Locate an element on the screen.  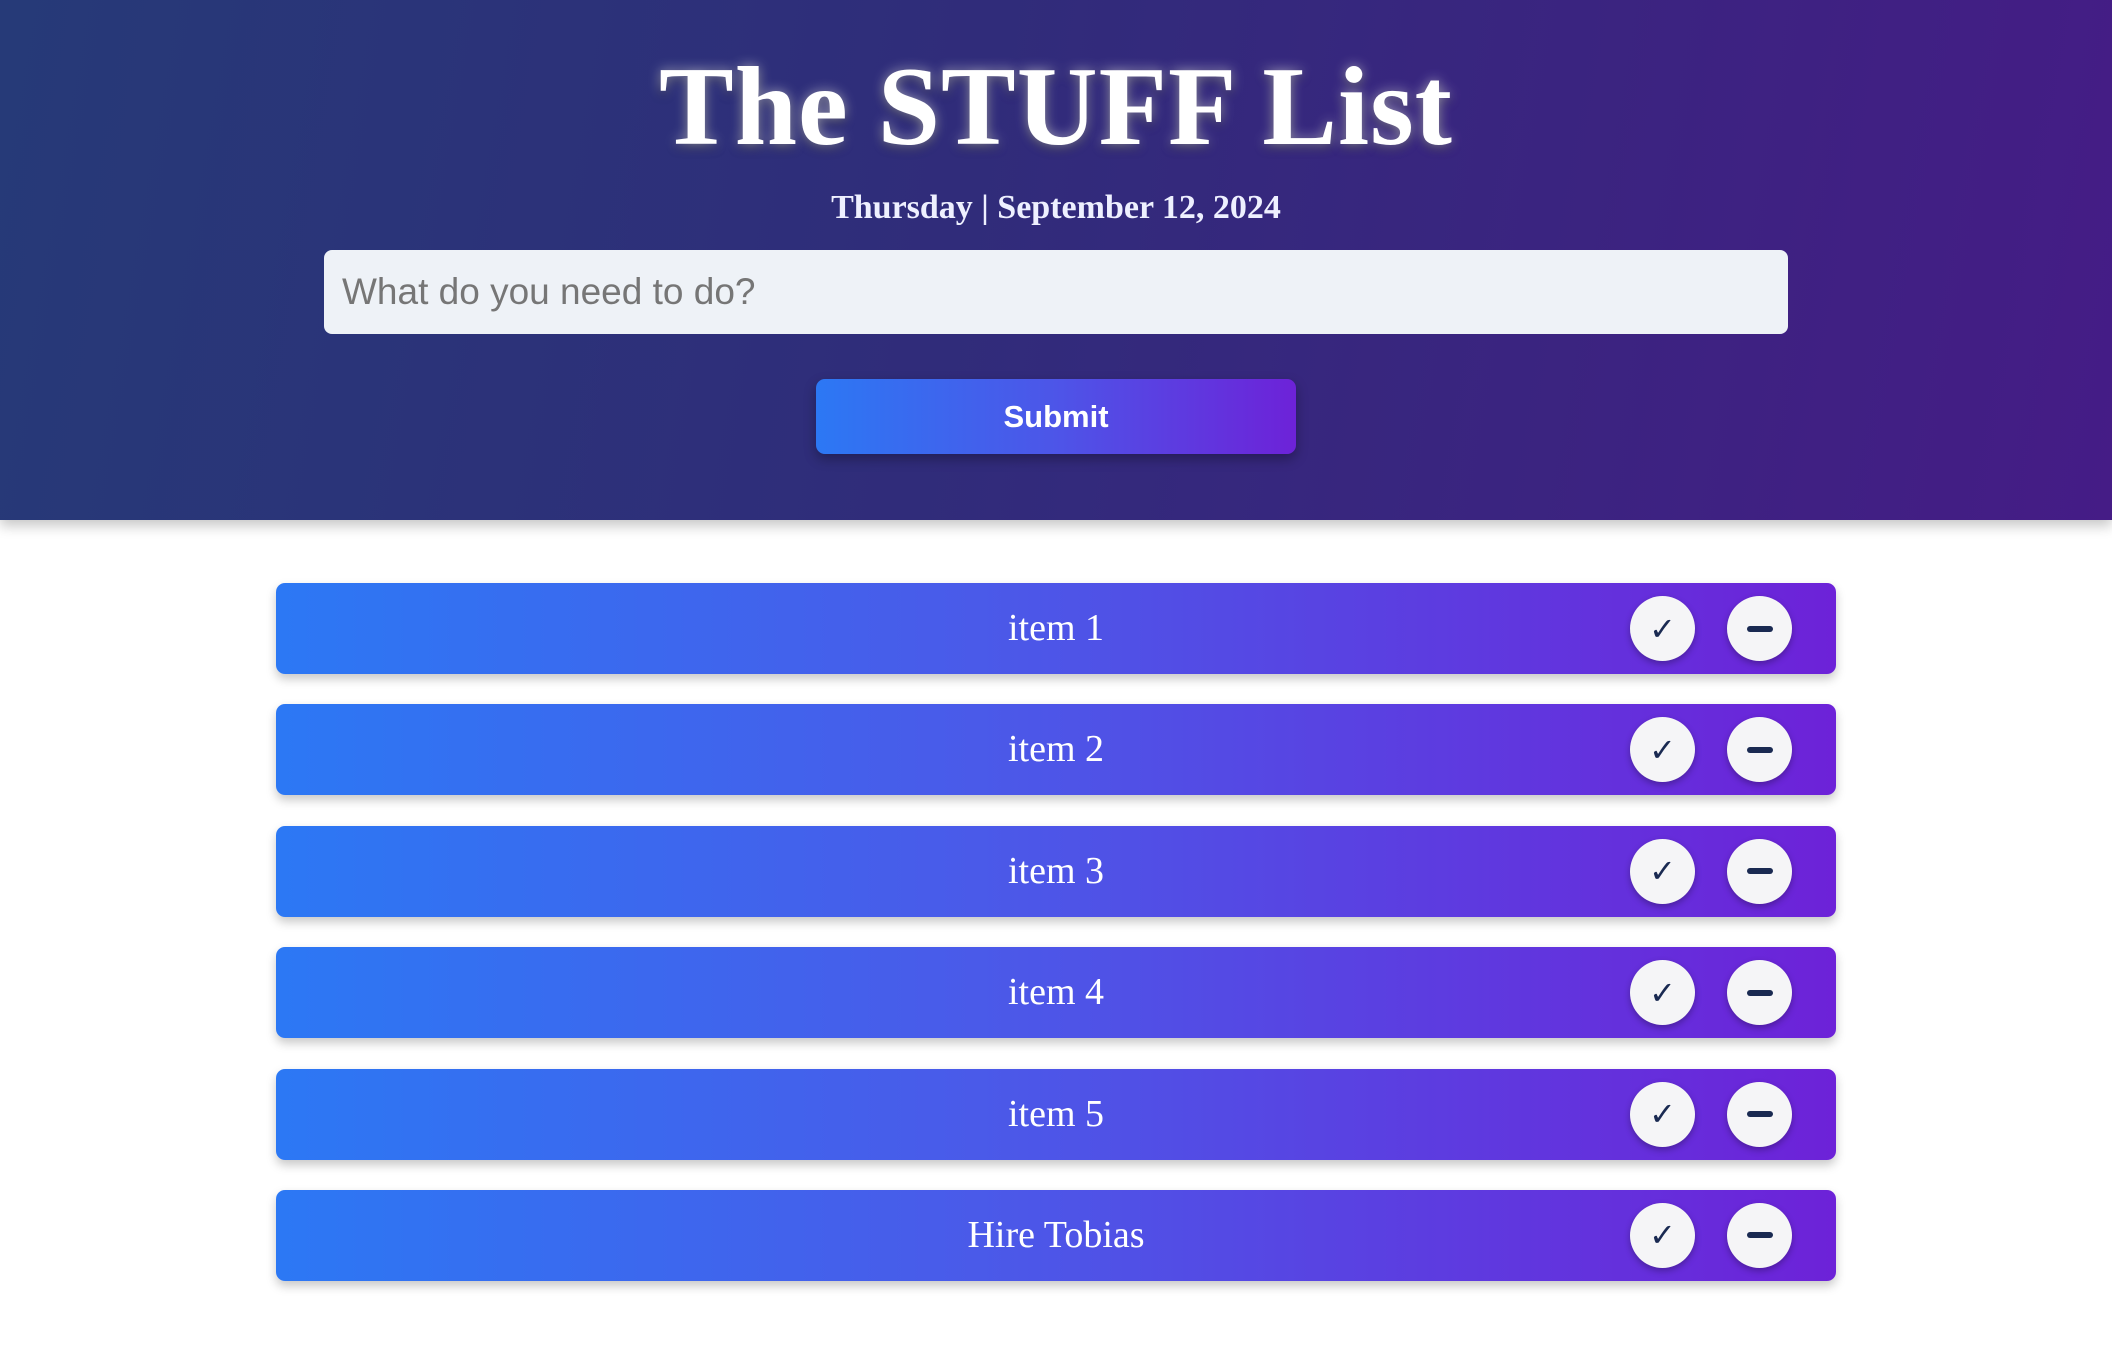
list-item: item 1 ✓ is located at coordinates (1056, 628).